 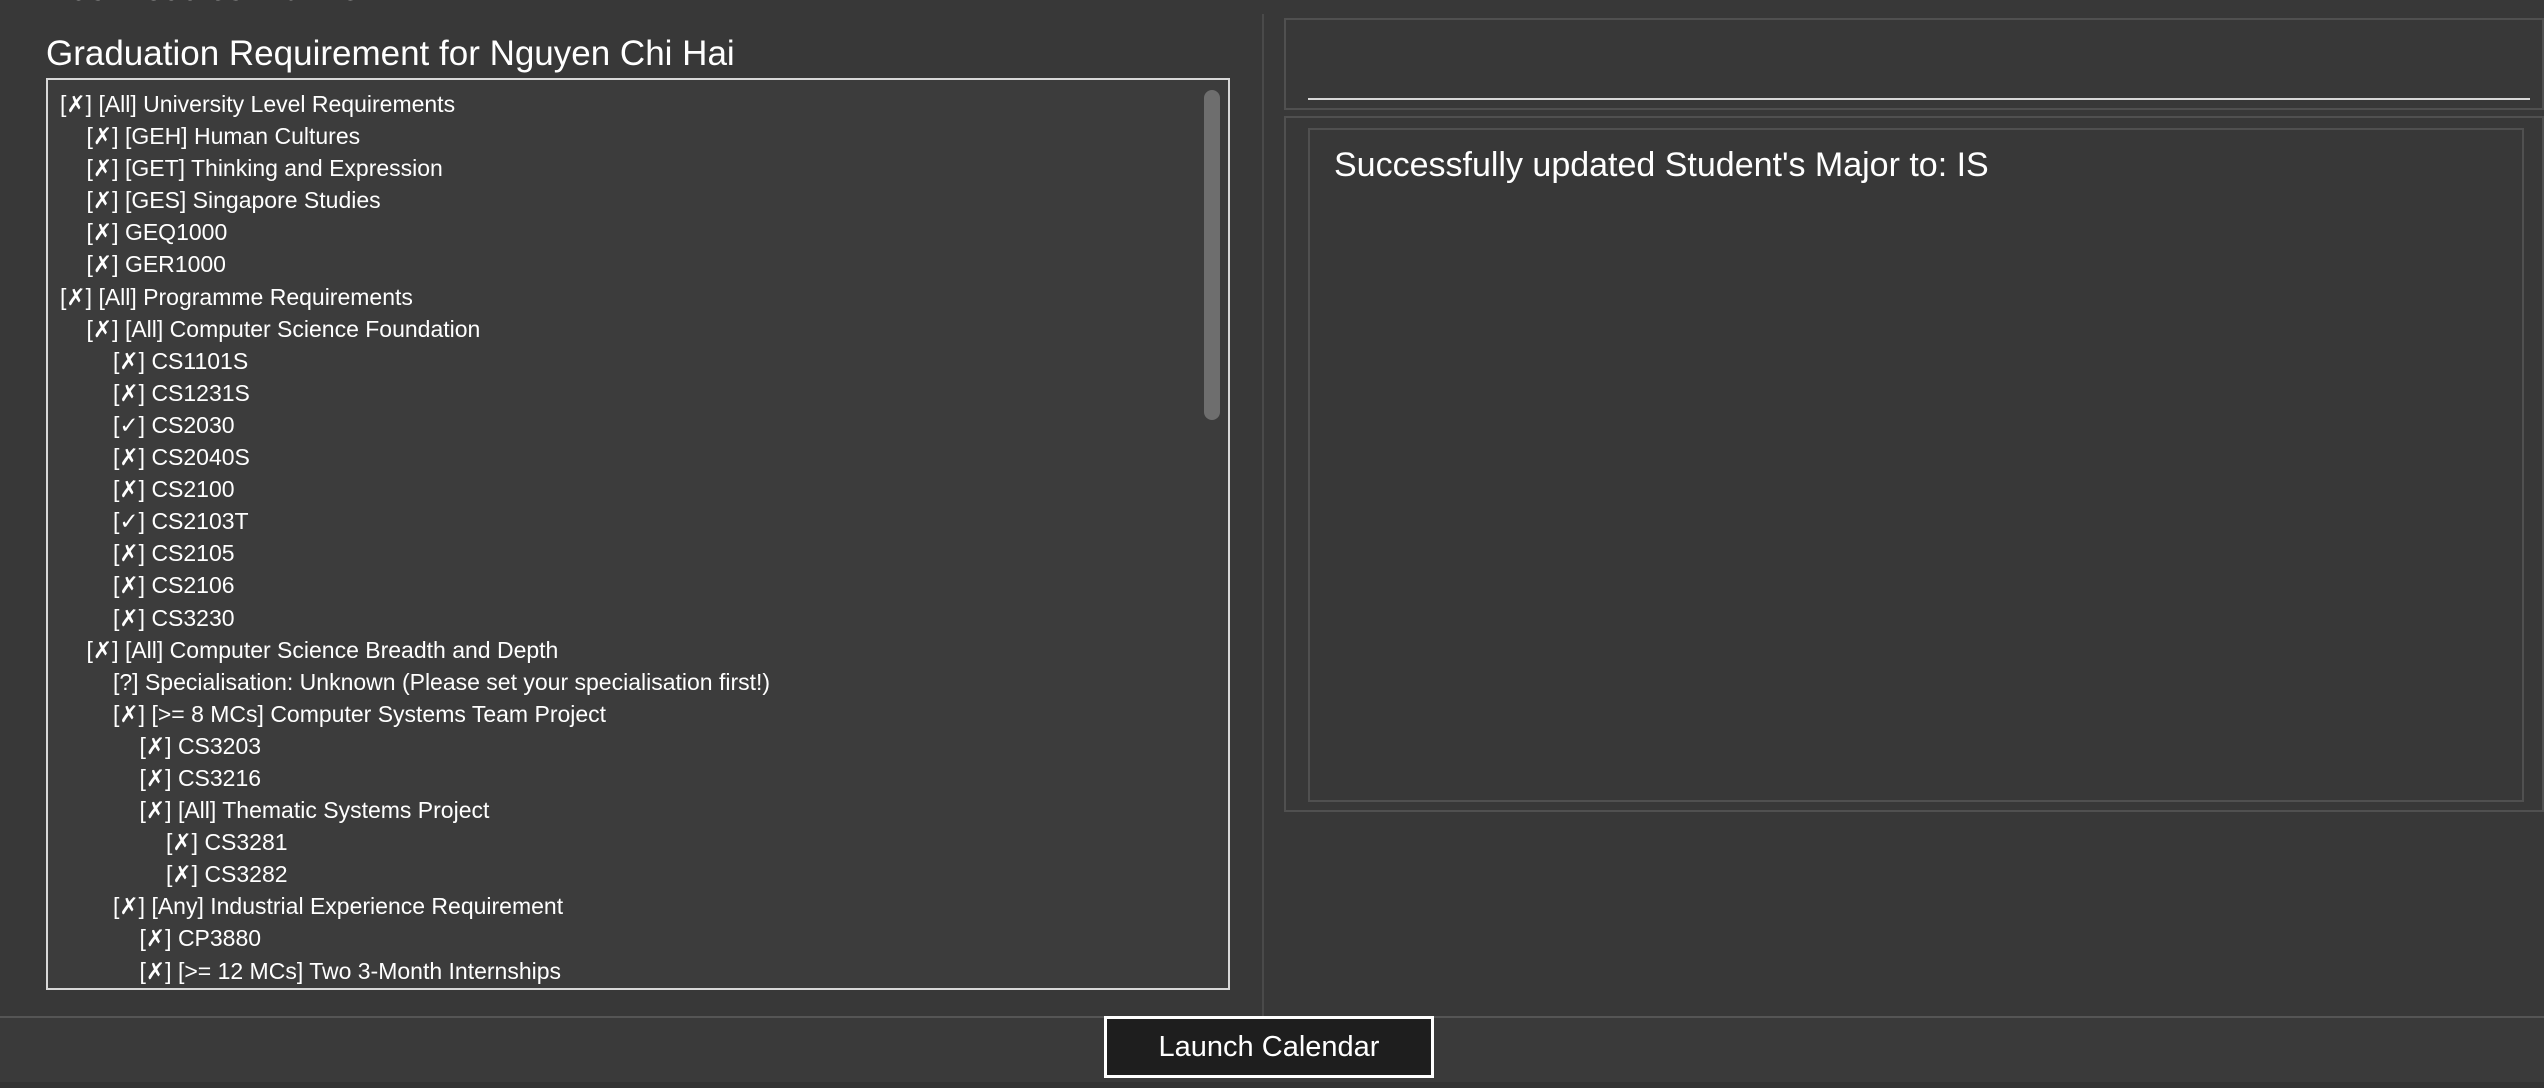 What do you see at coordinates (624, 585) in the screenshot?
I see `tree-item: [✗] CS2106` at bounding box center [624, 585].